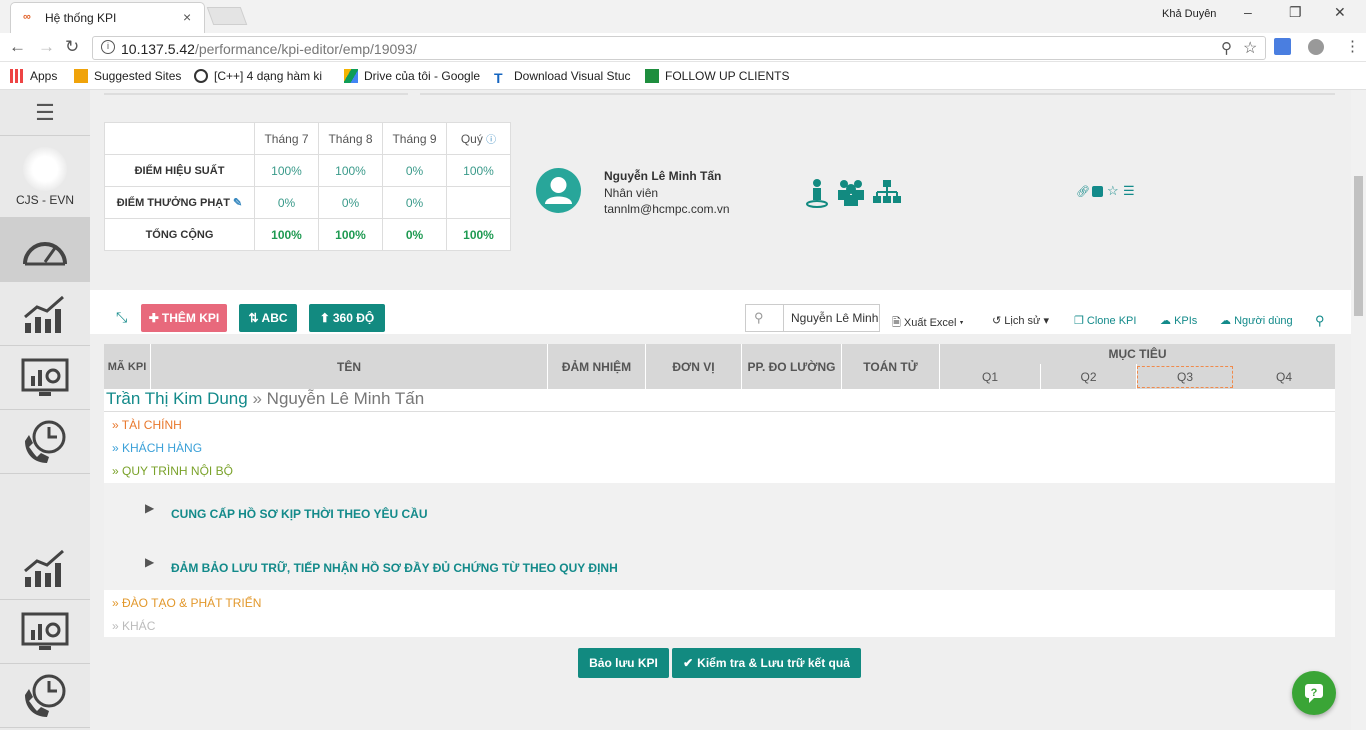  I want to click on info-icon: i, so click(108, 47).